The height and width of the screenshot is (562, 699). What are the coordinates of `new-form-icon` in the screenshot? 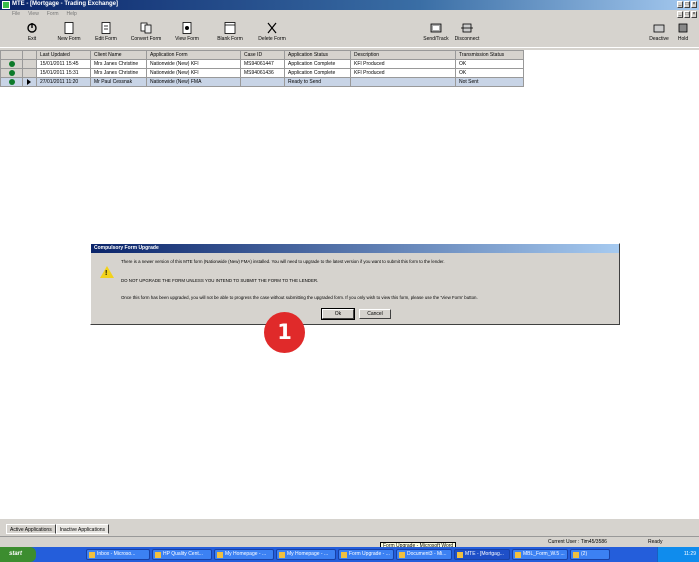 It's located at (69, 28).